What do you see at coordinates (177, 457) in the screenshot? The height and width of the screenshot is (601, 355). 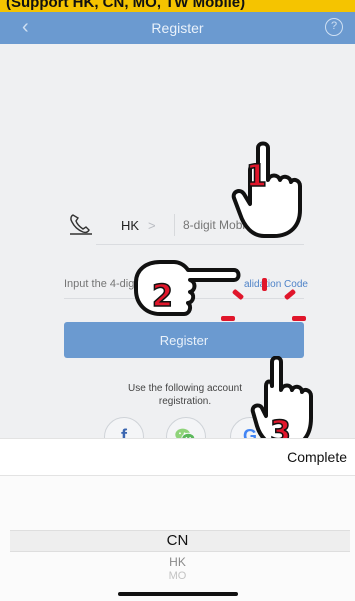 I see `picker-toolbar: Complete` at bounding box center [177, 457].